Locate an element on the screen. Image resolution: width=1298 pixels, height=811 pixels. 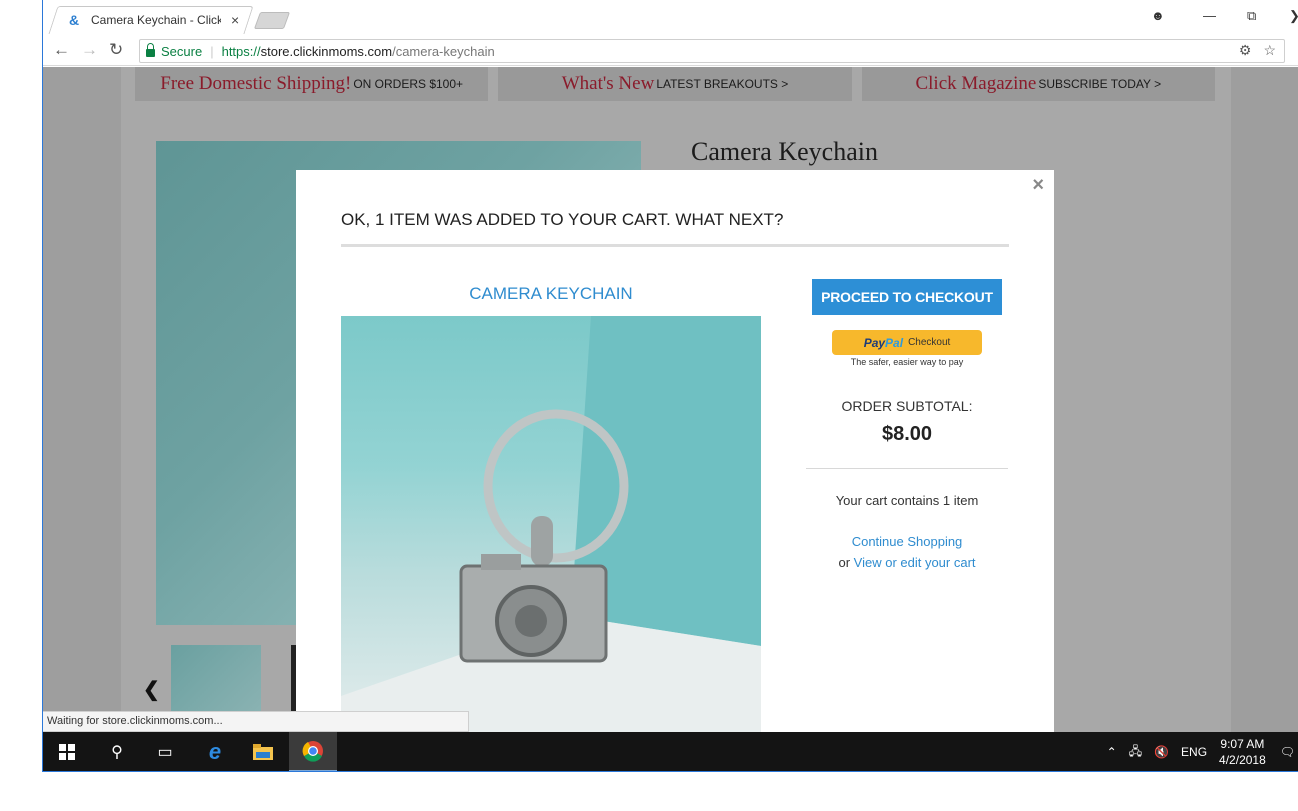
ring-link is located at coordinates (542, 541).